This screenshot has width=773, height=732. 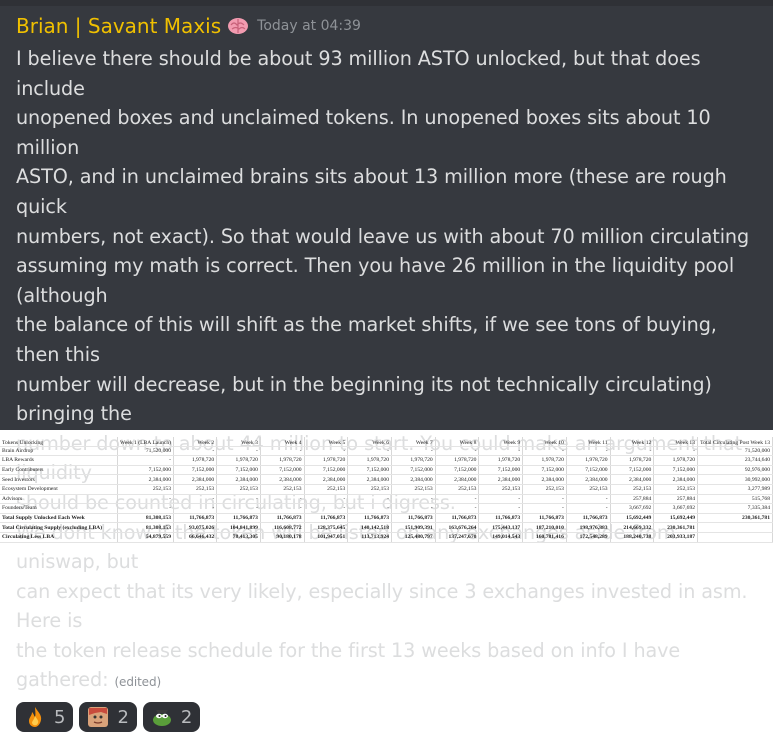 I want to click on table-cell: 188,240,738, so click(x=632, y=537).